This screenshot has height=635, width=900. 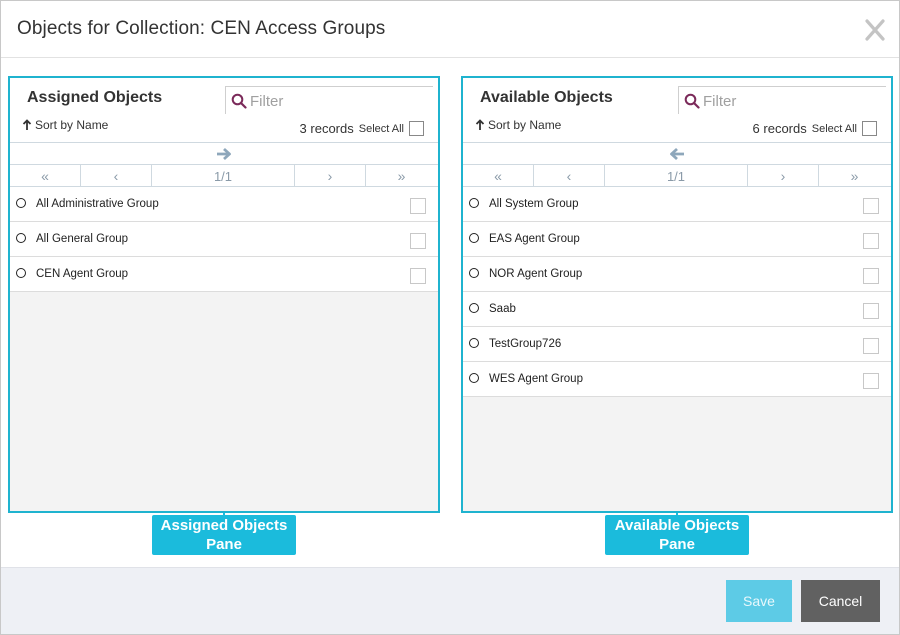 I want to click on close-icon, so click(x=875, y=30).